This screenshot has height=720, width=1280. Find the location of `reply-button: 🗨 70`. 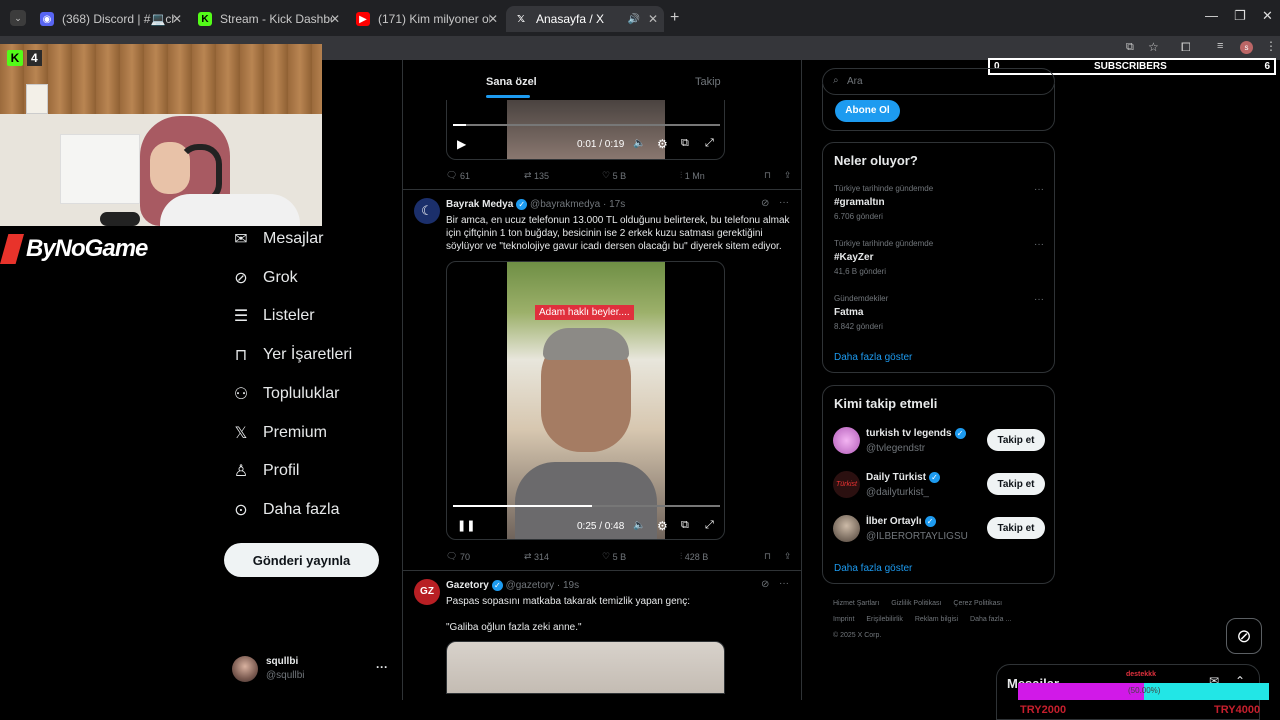

reply-button: 🗨 70 is located at coordinates (485, 556).